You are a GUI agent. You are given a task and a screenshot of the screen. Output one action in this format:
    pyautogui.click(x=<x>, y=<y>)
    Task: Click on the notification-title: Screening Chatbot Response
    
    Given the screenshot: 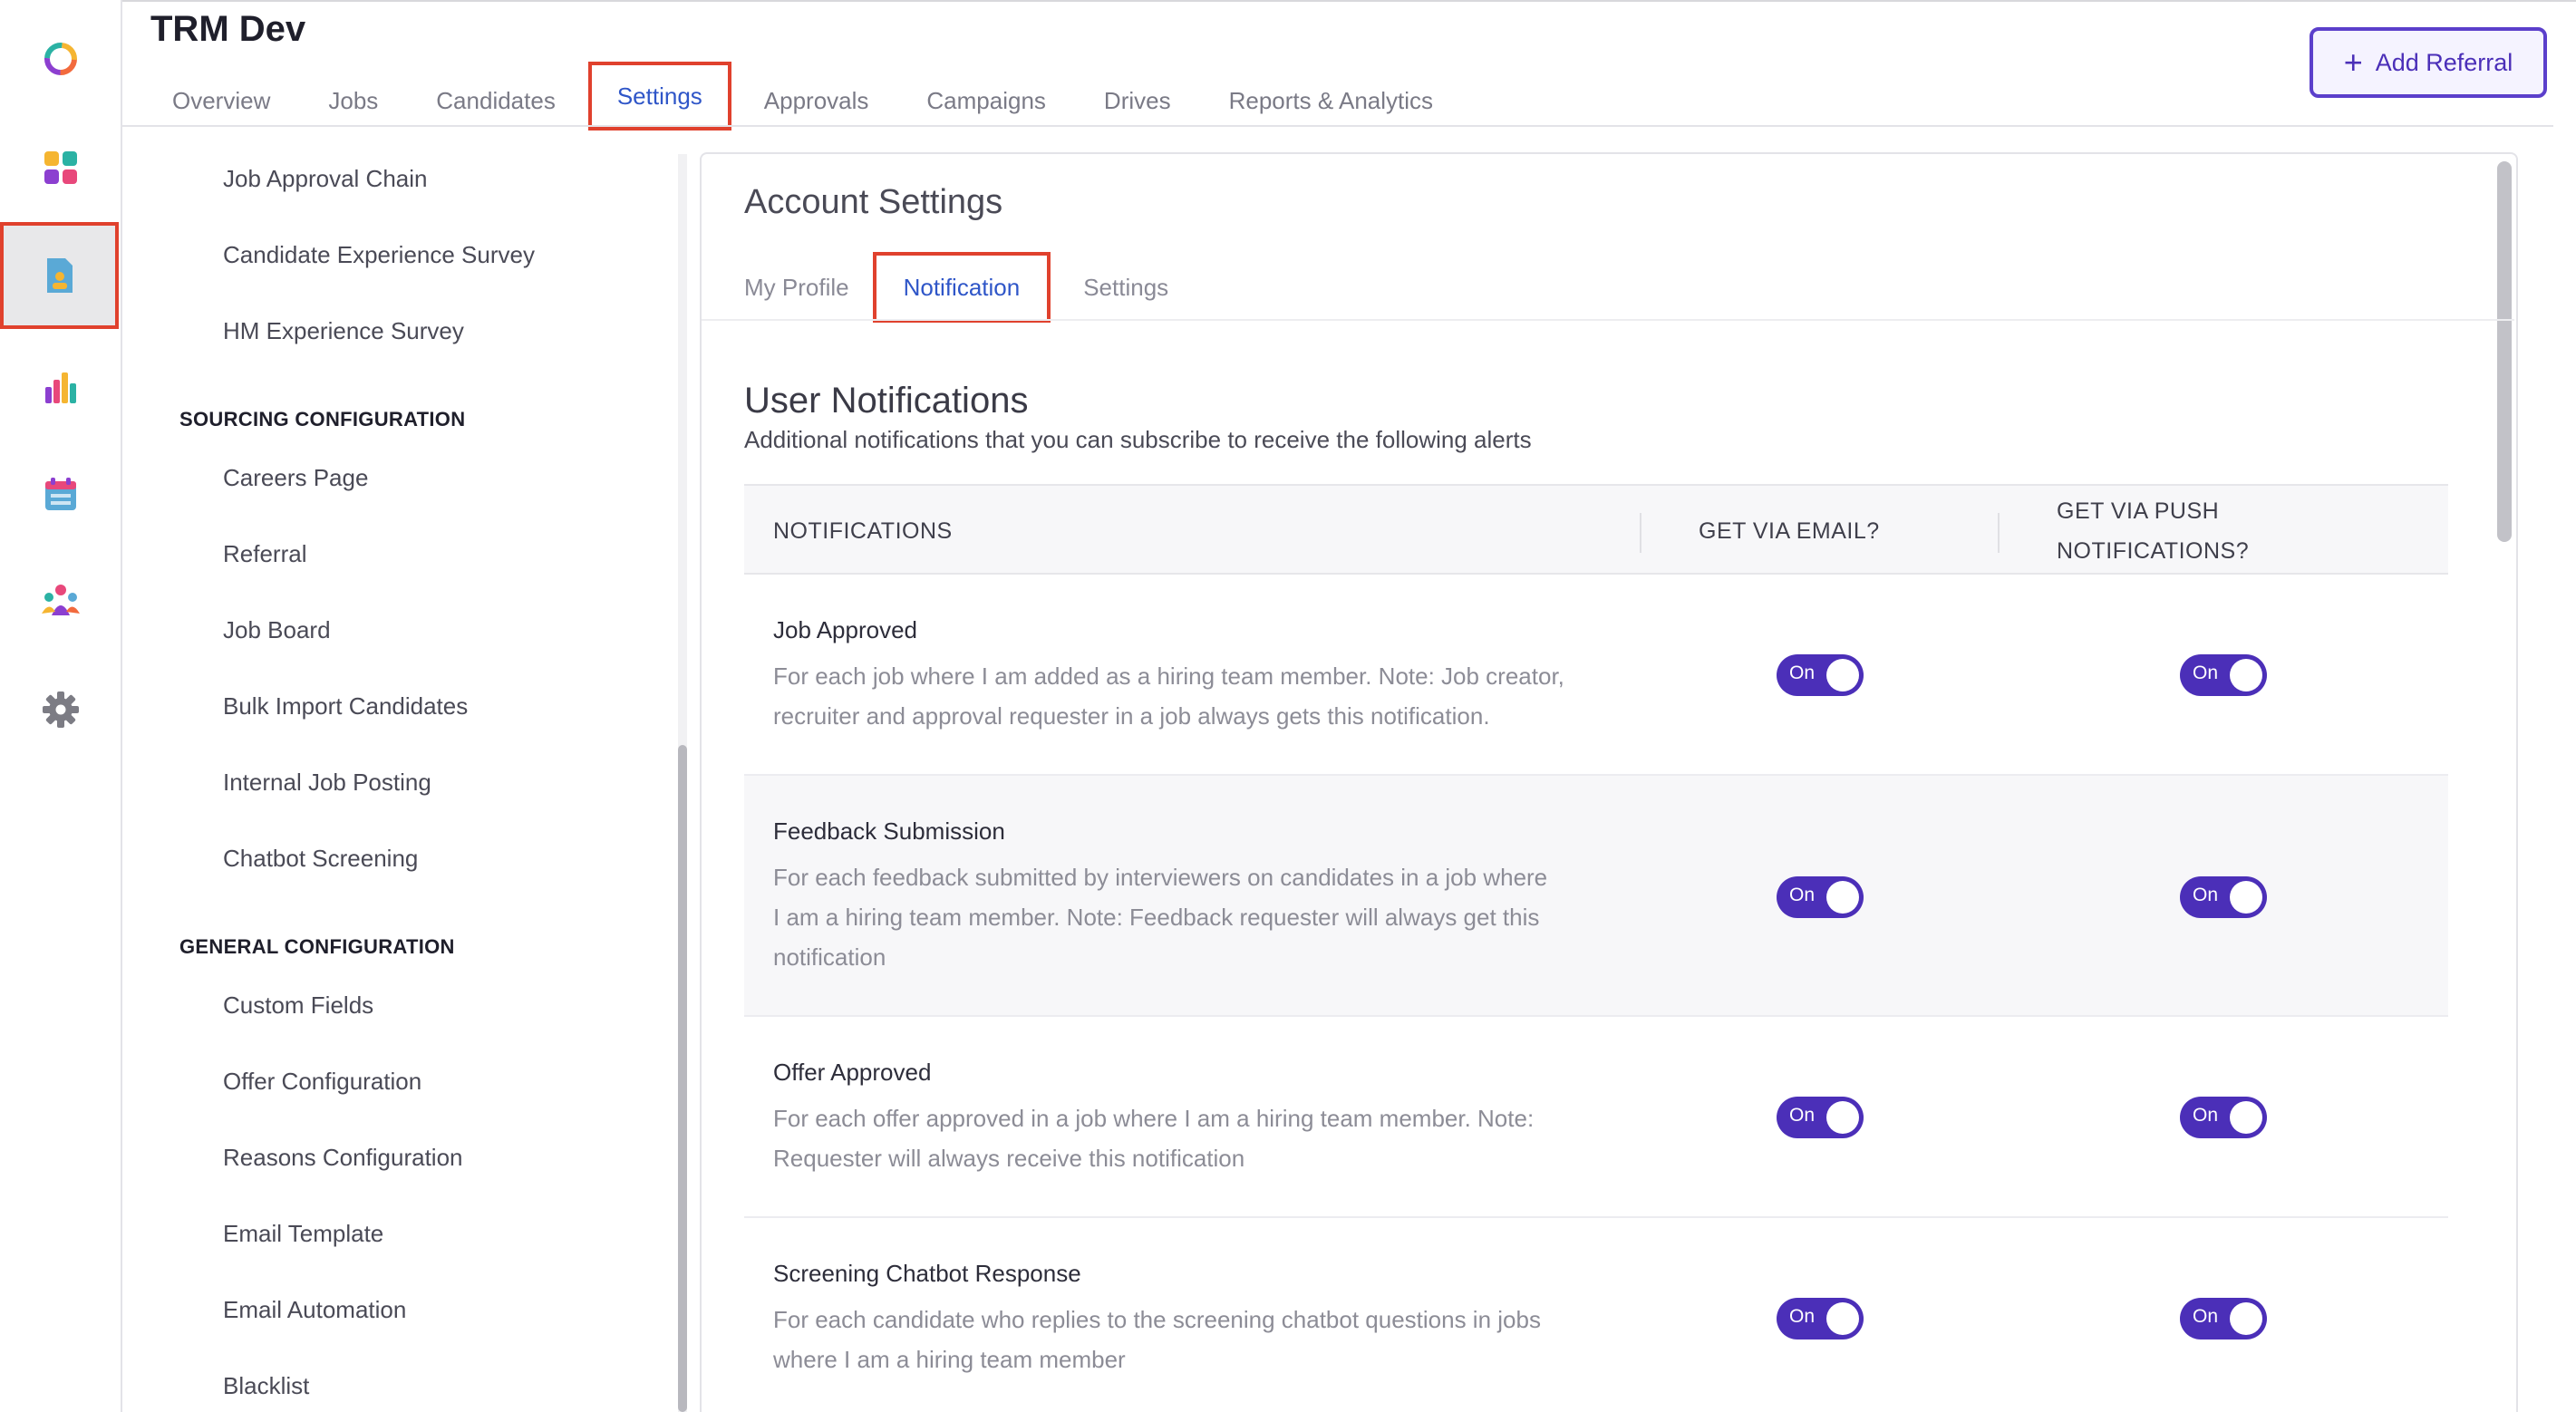 What is the action you would take?
    pyautogui.click(x=927, y=1273)
    